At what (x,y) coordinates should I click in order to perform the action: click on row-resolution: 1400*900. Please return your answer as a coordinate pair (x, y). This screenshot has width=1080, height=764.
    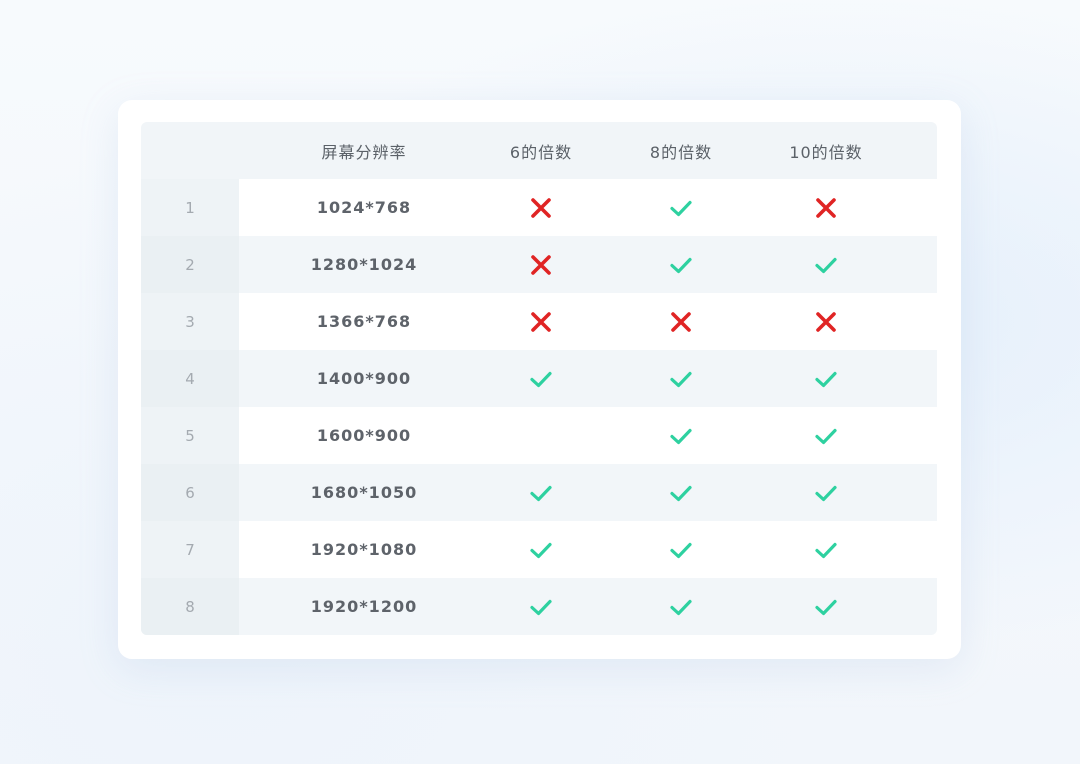
    Looking at the image, I should click on (364, 378).